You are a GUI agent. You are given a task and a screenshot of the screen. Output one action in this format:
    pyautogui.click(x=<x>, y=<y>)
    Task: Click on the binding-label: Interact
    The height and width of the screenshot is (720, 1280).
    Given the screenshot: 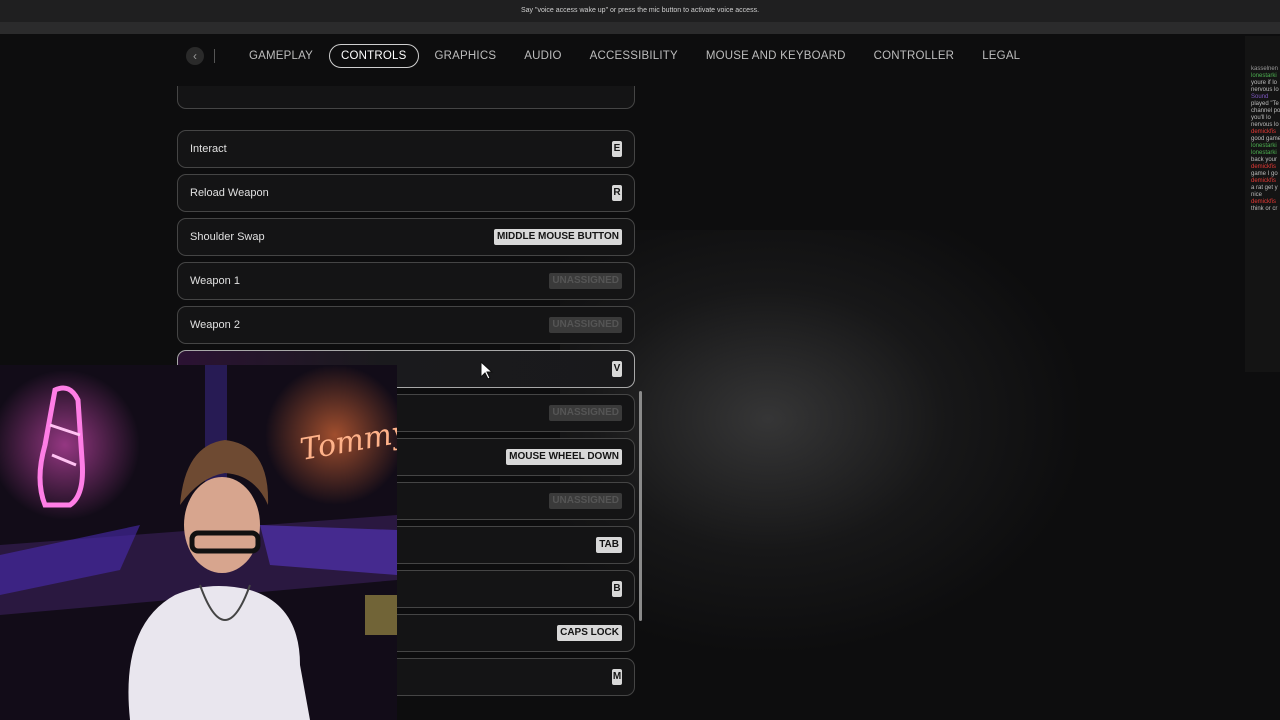 What is the action you would take?
    pyautogui.click(x=208, y=149)
    